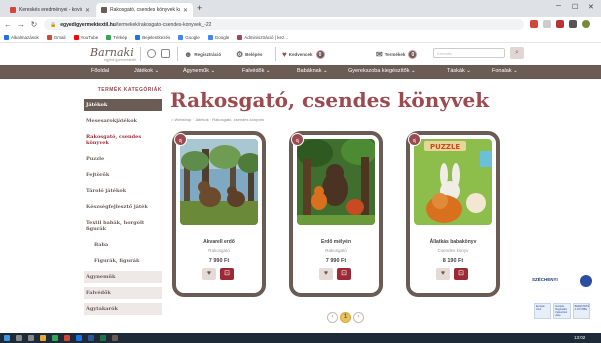 This screenshot has height=343, width=601. Describe the element at coordinates (202, 54) in the screenshot. I see `registration-link: ☻ Regisztráció` at that location.